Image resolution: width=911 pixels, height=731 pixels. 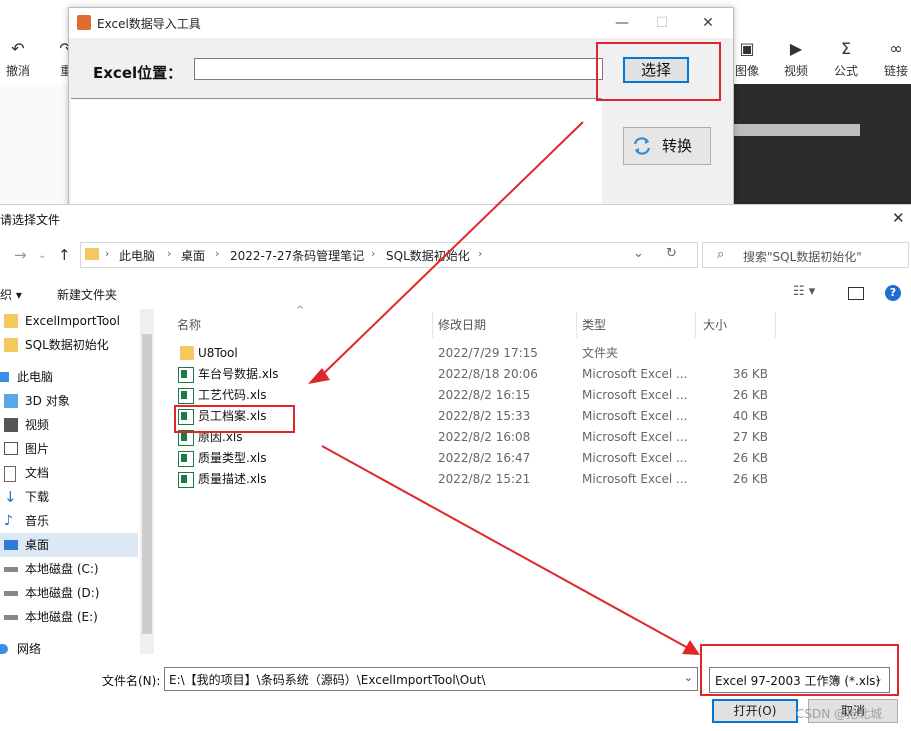 I want to click on arrow-line-to-filetype, so click(x=505, y=547).